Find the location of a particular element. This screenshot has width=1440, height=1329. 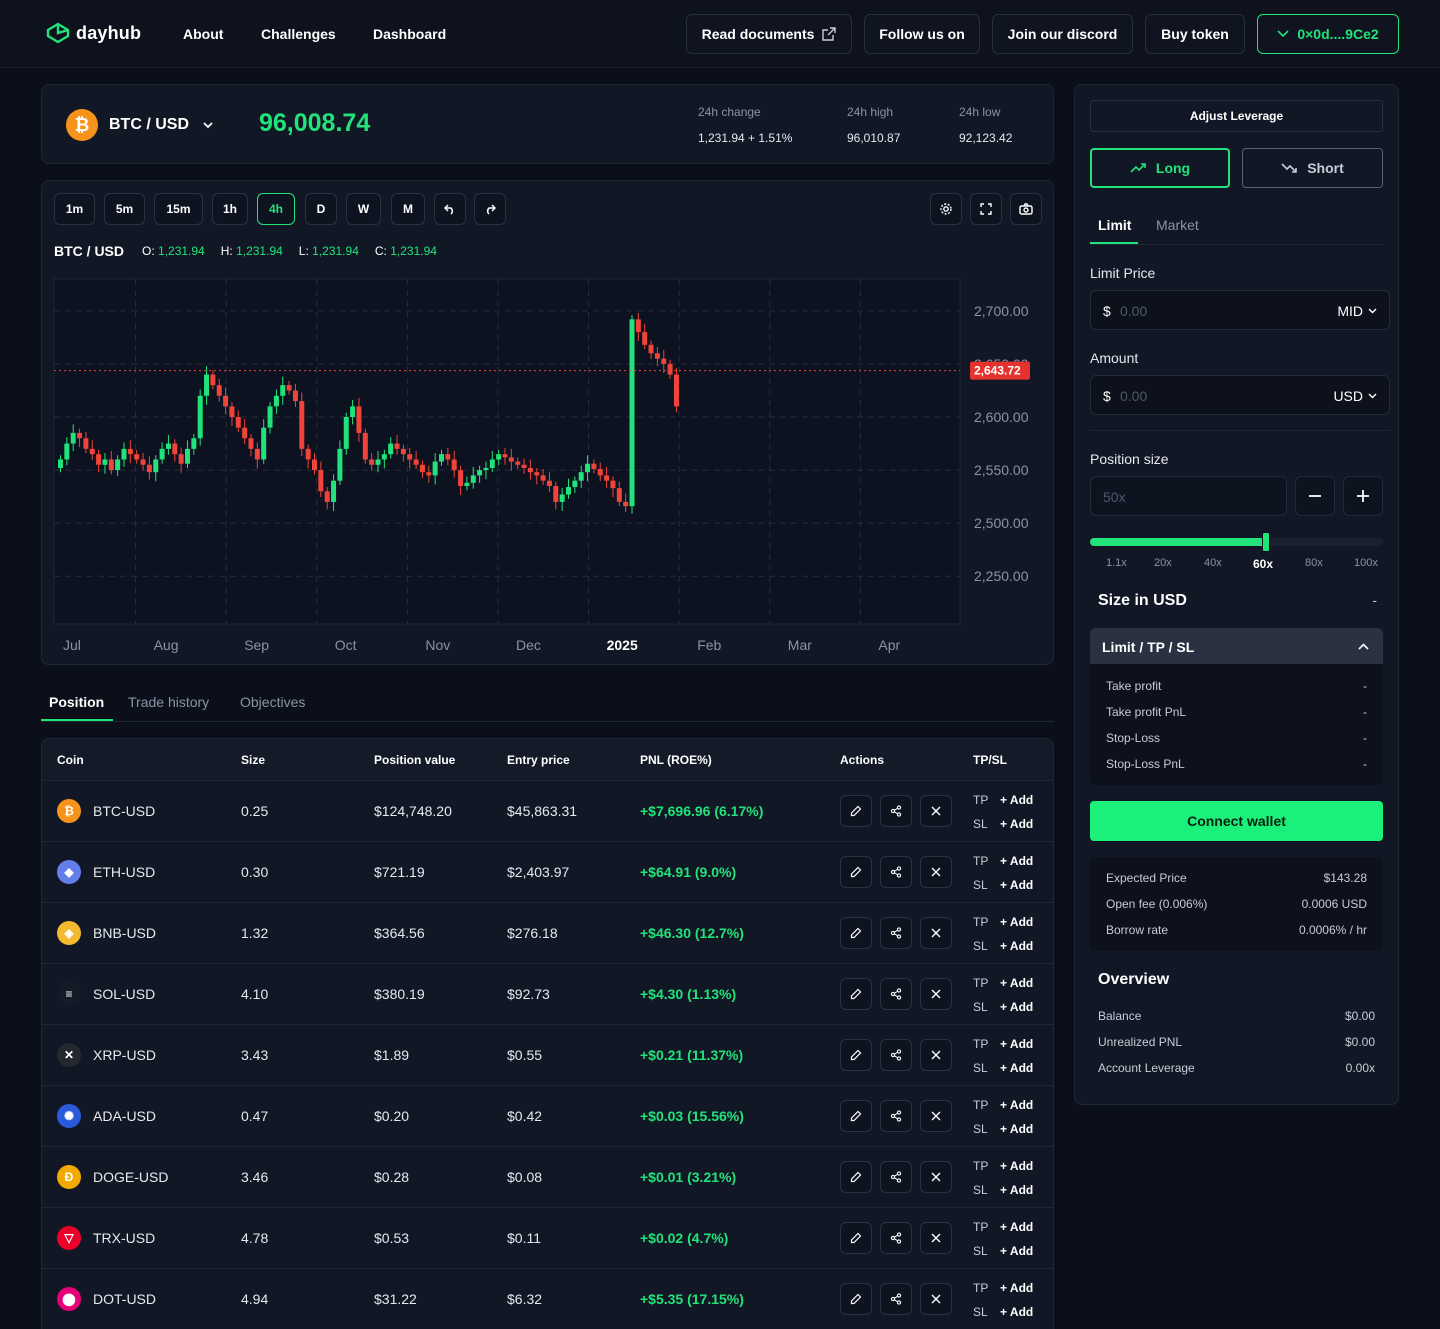

tab-objectives: Objectives is located at coordinates (272, 702).